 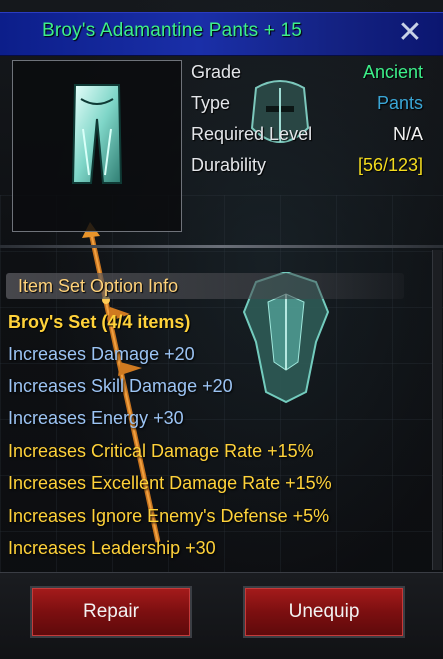 I want to click on stat-label: Durability, so click(x=229, y=165).